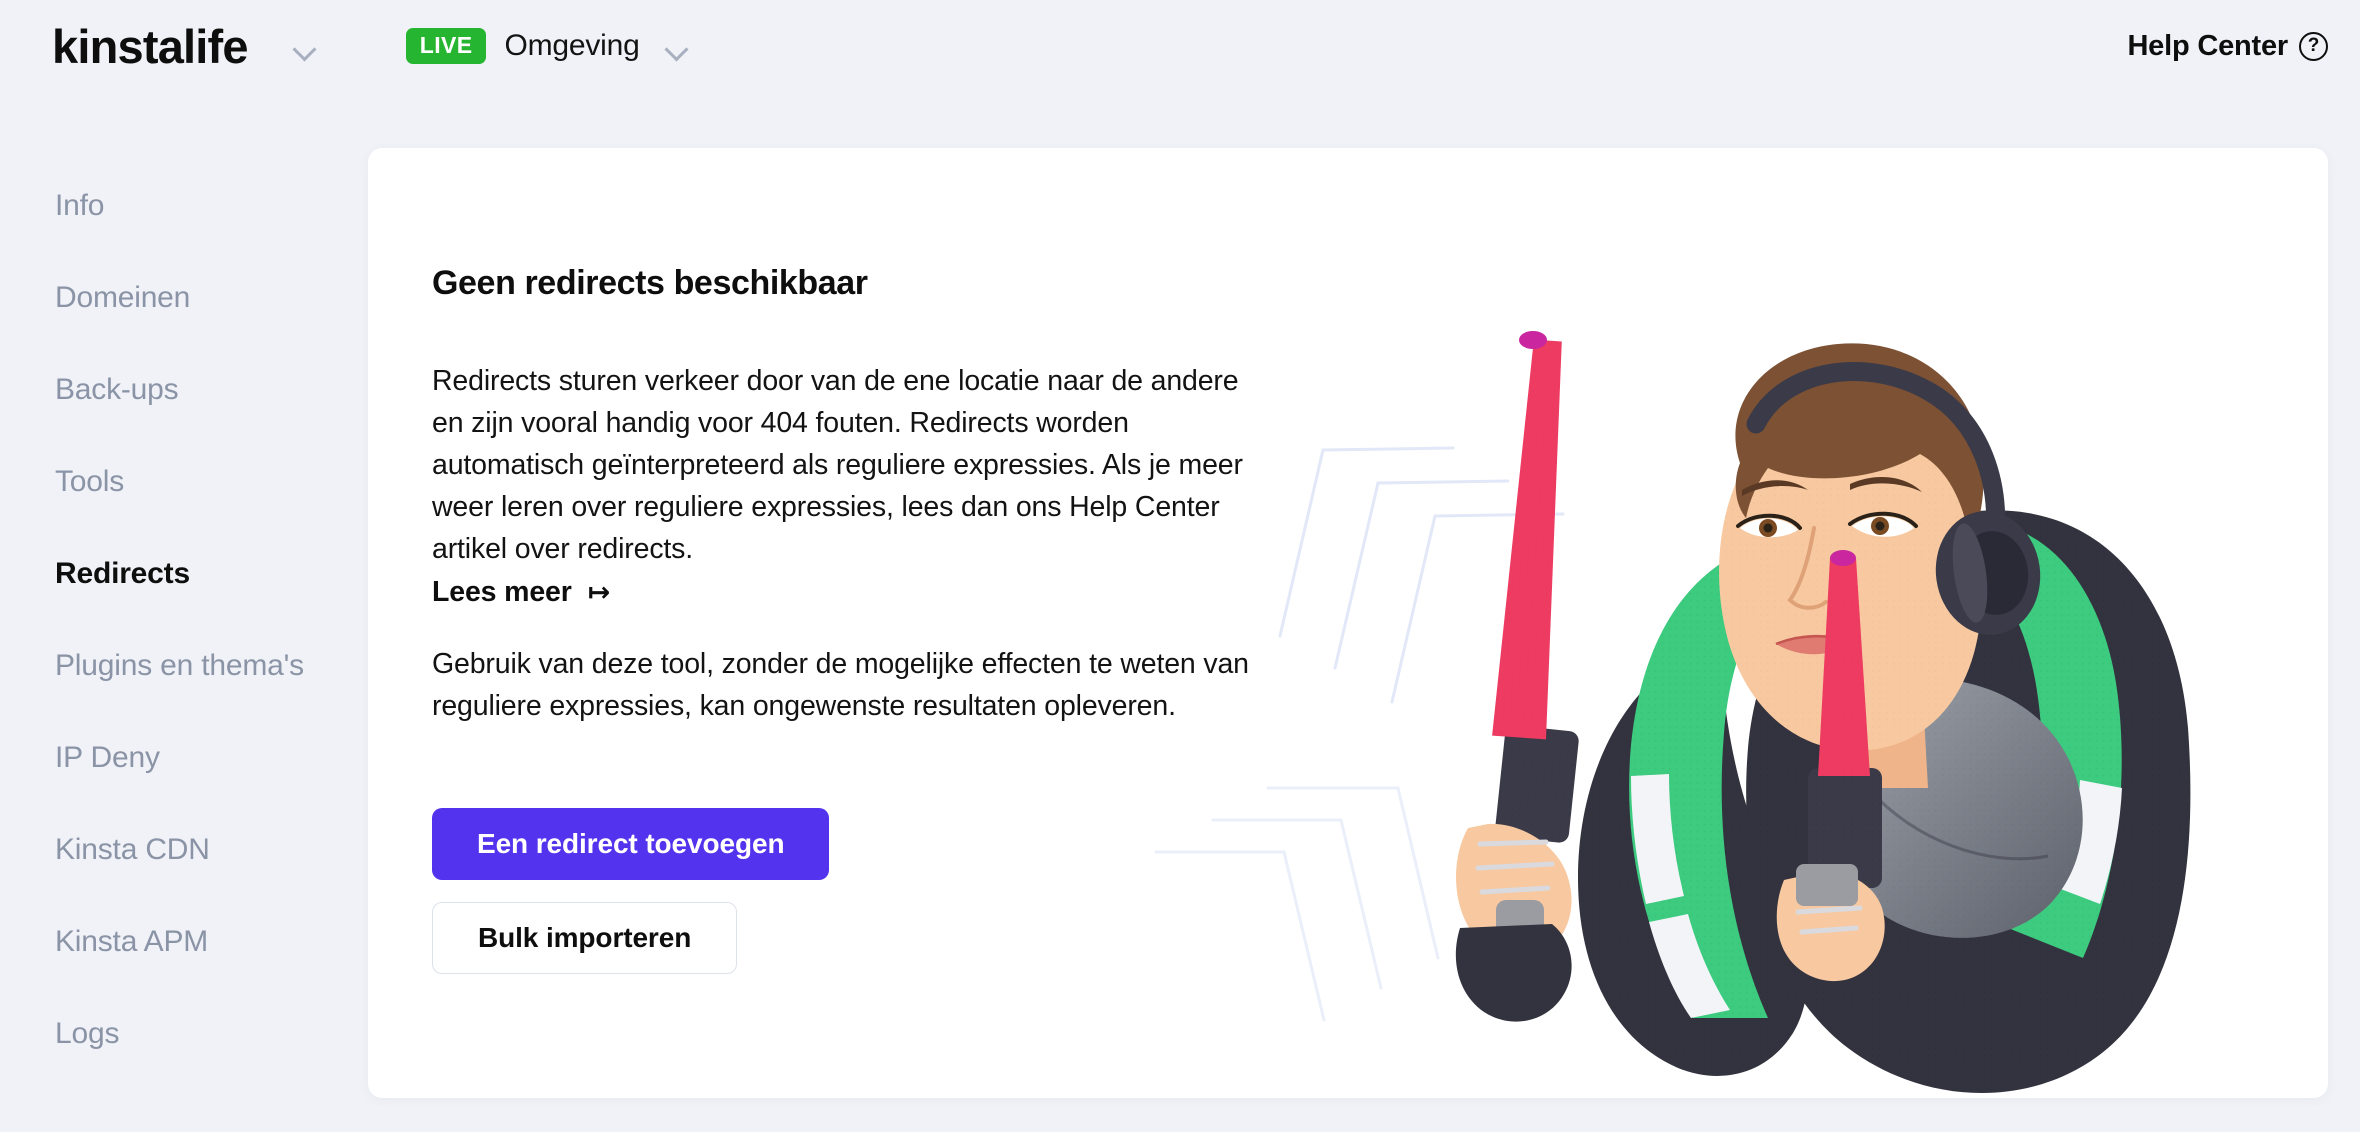 The width and height of the screenshot is (2360, 1132). I want to click on vest-reflective-stripes-right, so click(2090, 842).